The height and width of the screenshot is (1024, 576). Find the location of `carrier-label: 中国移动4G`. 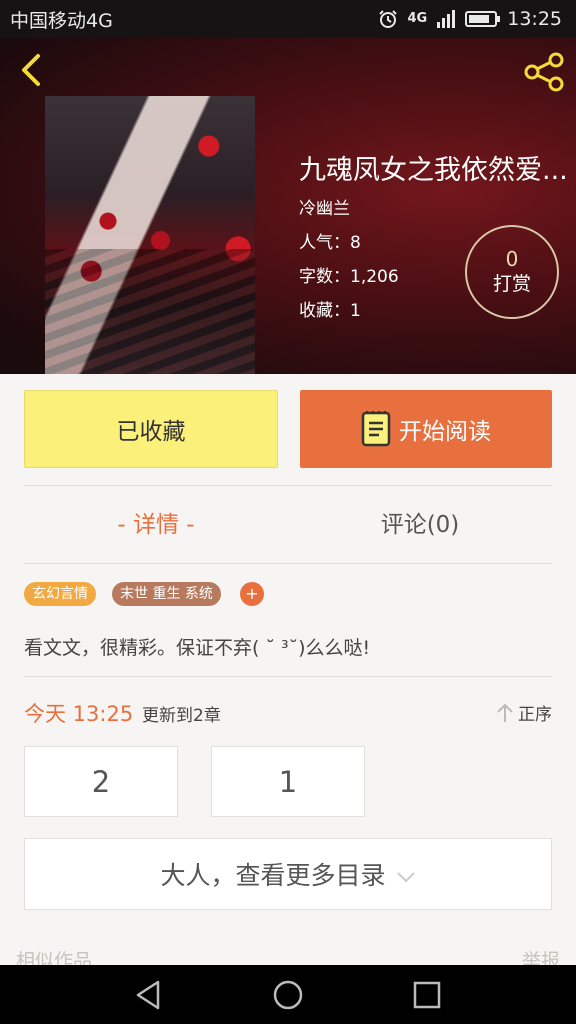

carrier-label: 中国移动4G is located at coordinates (61, 20).